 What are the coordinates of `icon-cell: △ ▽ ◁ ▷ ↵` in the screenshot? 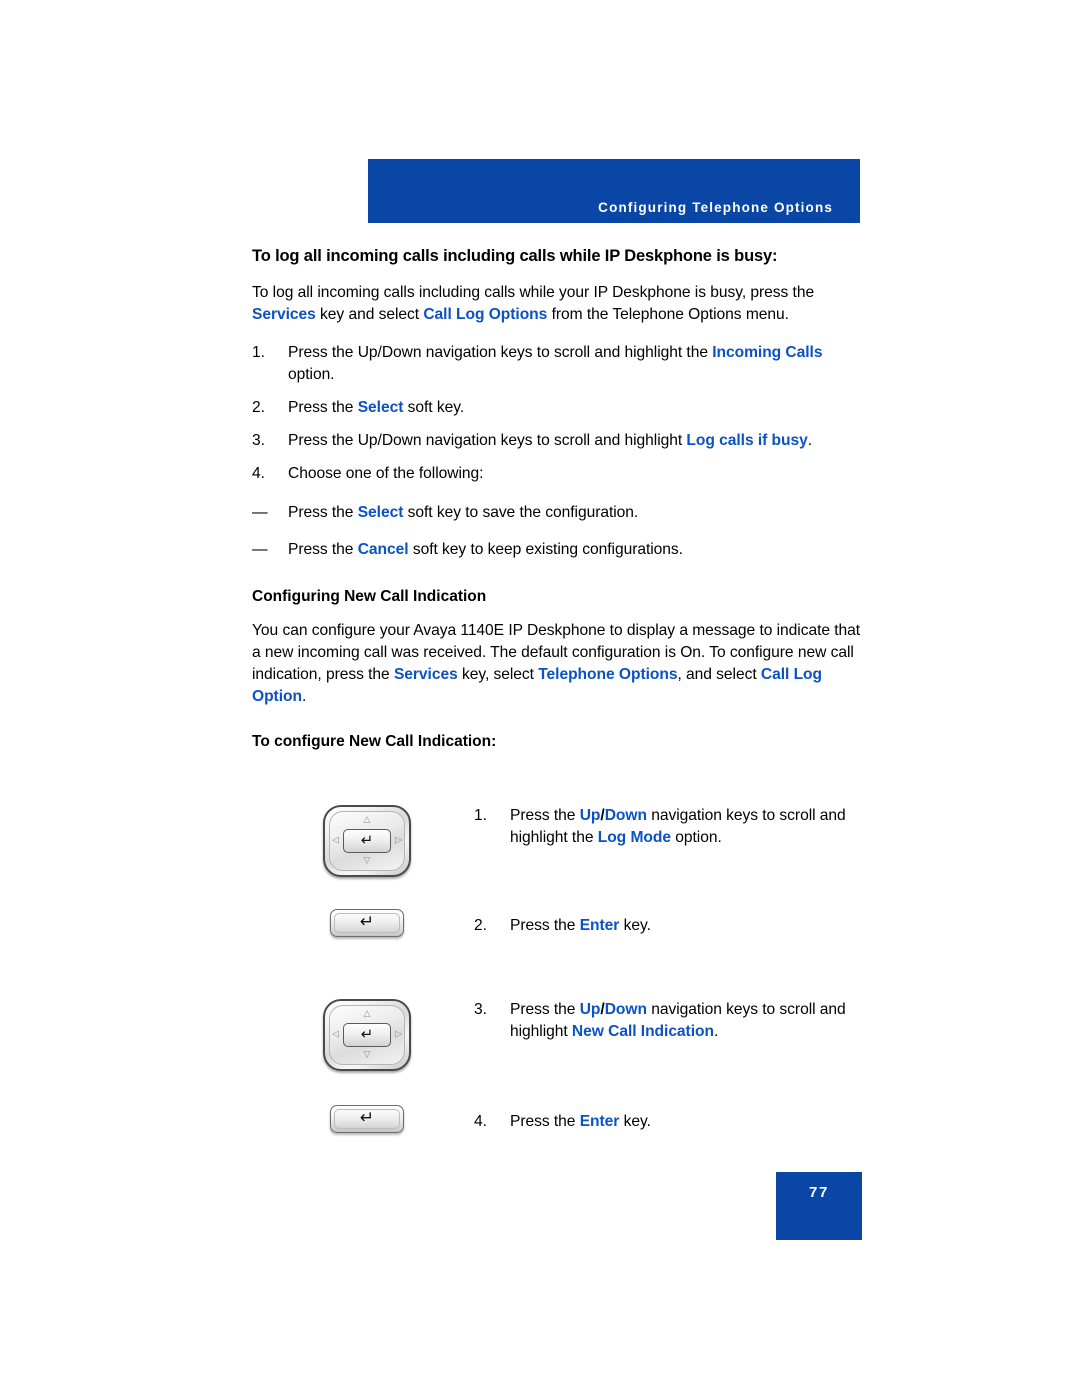 It's located at (367, 841).